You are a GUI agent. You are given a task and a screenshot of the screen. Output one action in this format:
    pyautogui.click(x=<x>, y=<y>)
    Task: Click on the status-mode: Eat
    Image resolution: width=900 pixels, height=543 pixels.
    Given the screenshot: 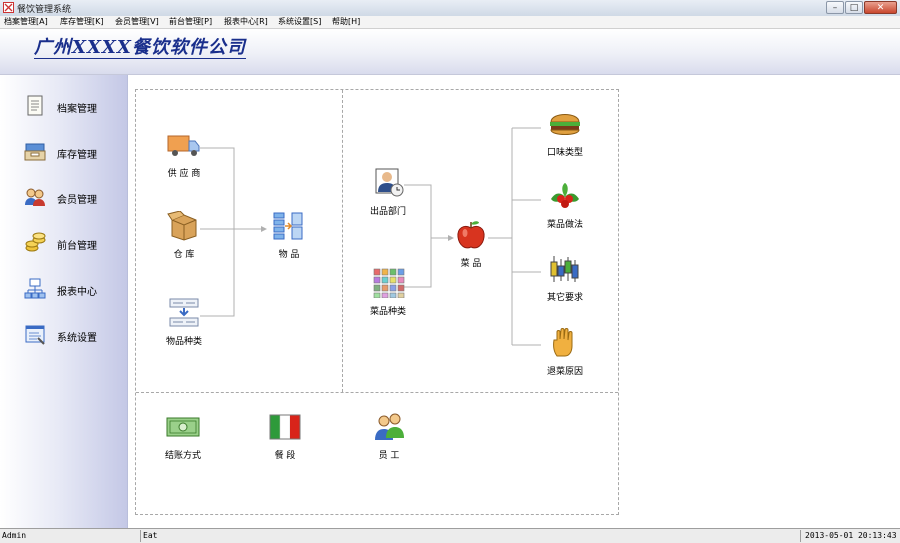 What is the action you would take?
    pyautogui.click(x=471, y=536)
    